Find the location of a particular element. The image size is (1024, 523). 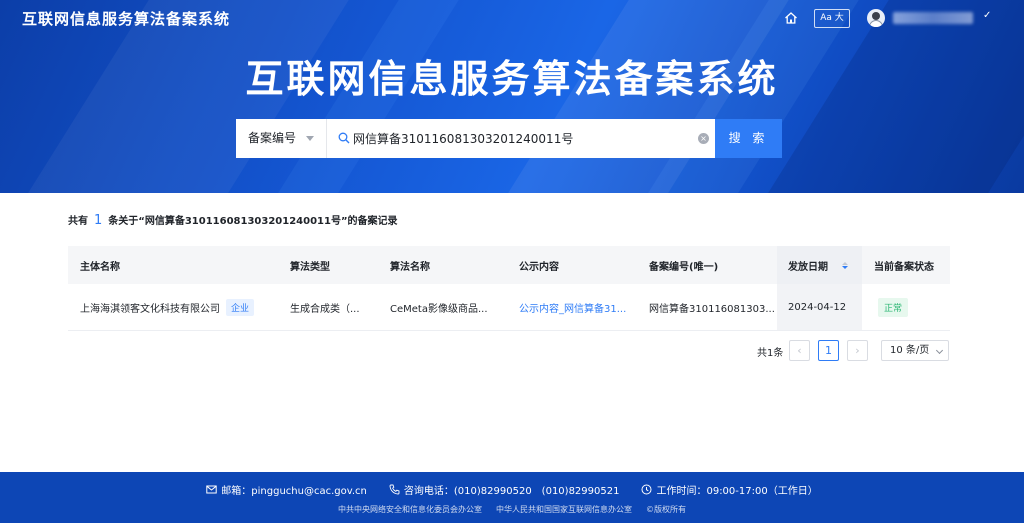

page-button-current: 1 is located at coordinates (828, 350).